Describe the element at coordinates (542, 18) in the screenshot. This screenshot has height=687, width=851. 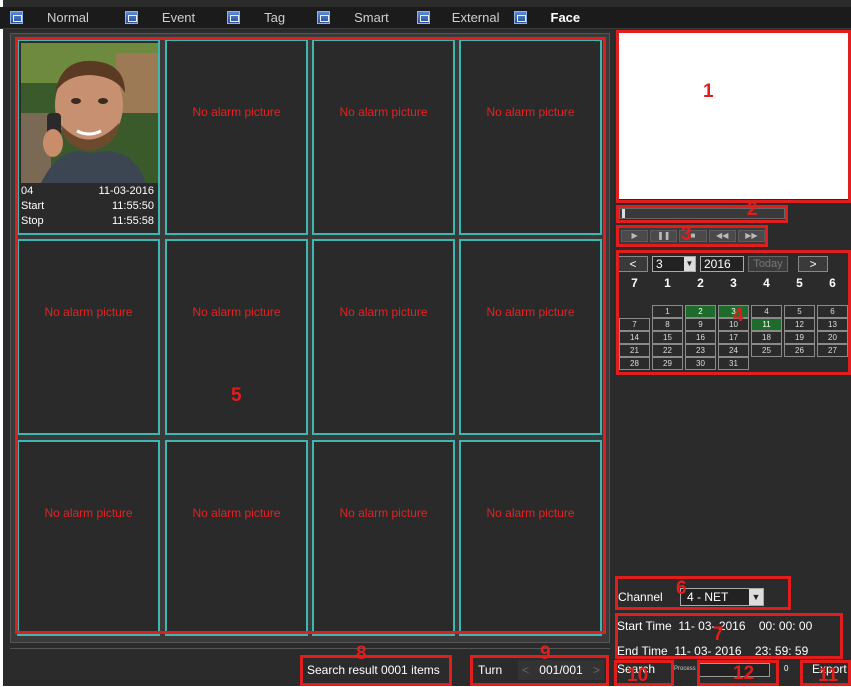
I see `tab-face: Face` at that location.